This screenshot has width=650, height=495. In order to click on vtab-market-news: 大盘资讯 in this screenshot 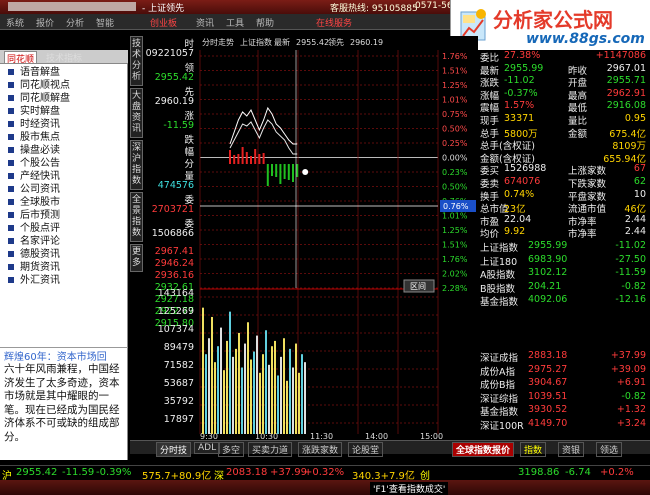, I will do `click(136, 113)`.